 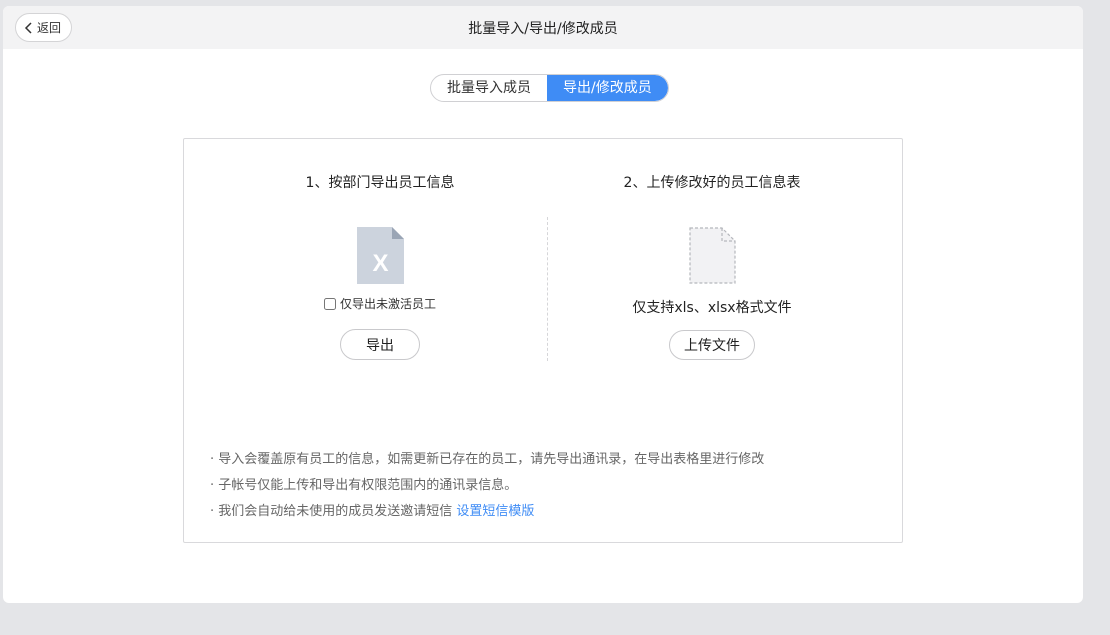 I want to click on blank-file-icon, so click(x=712, y=255).